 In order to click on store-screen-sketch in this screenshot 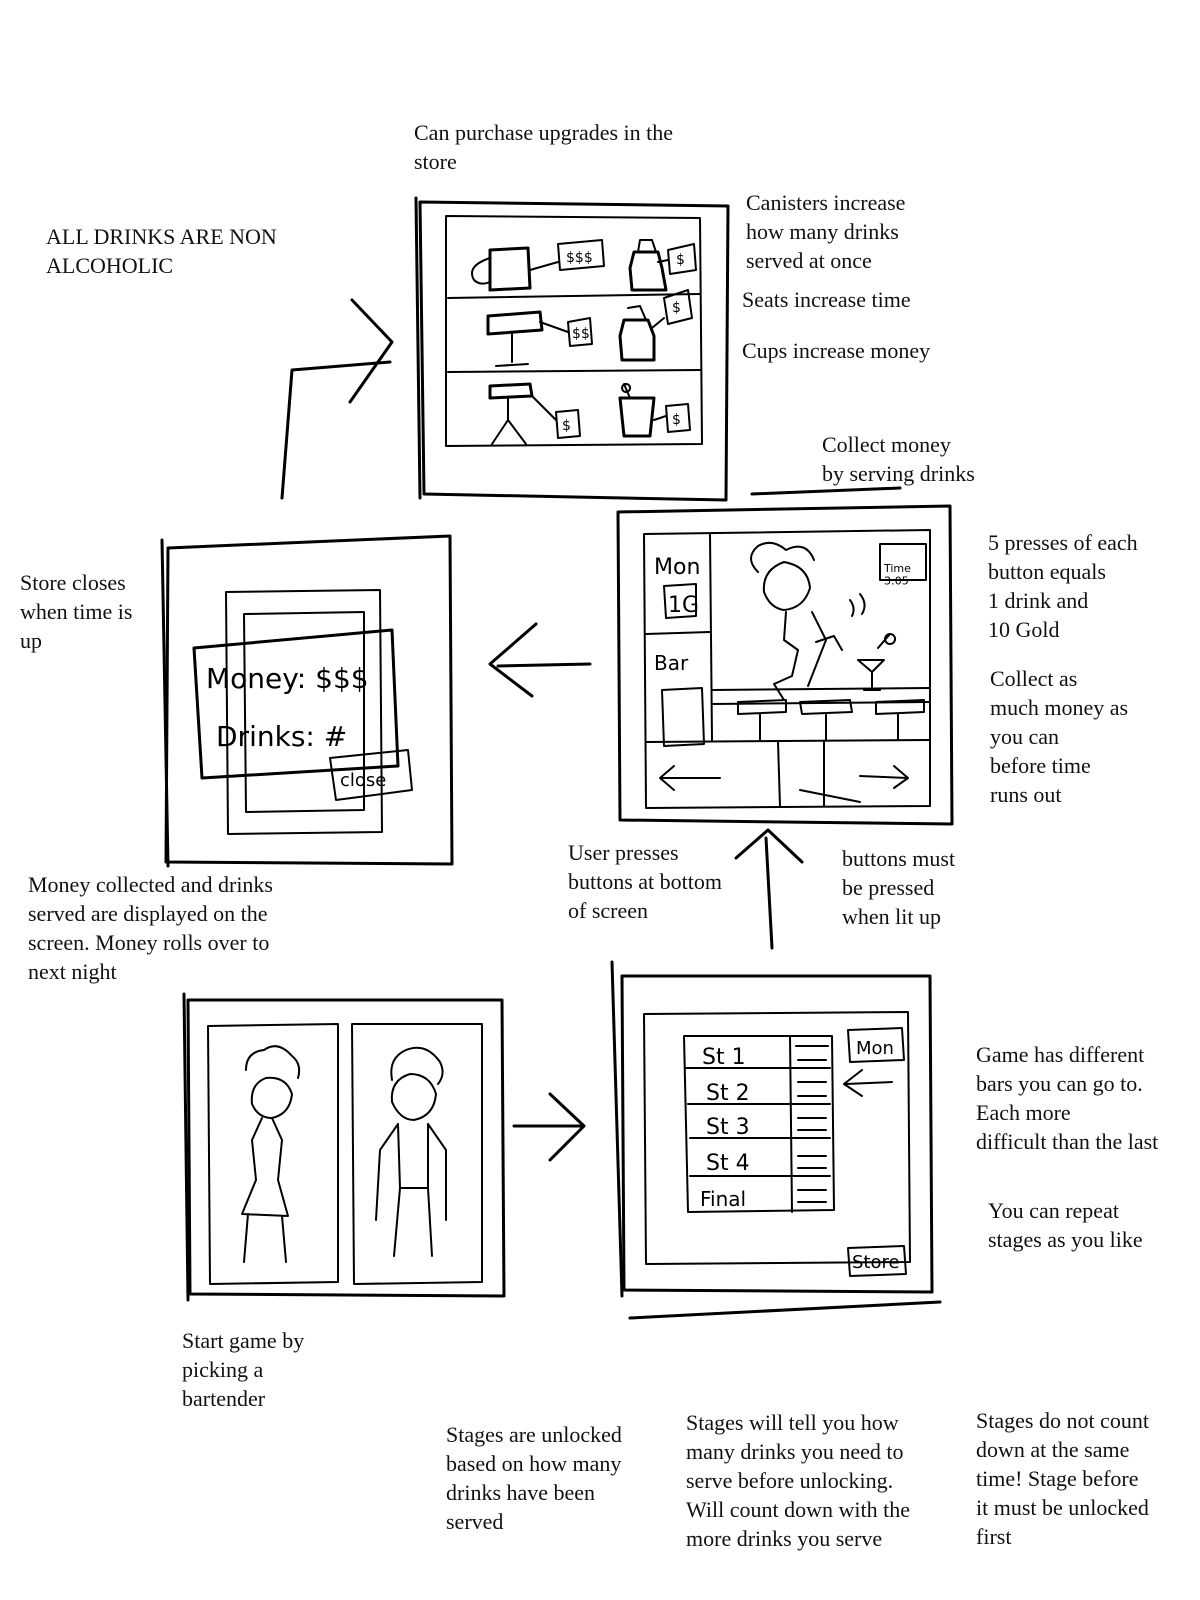, I will do `click(572, 349)`.